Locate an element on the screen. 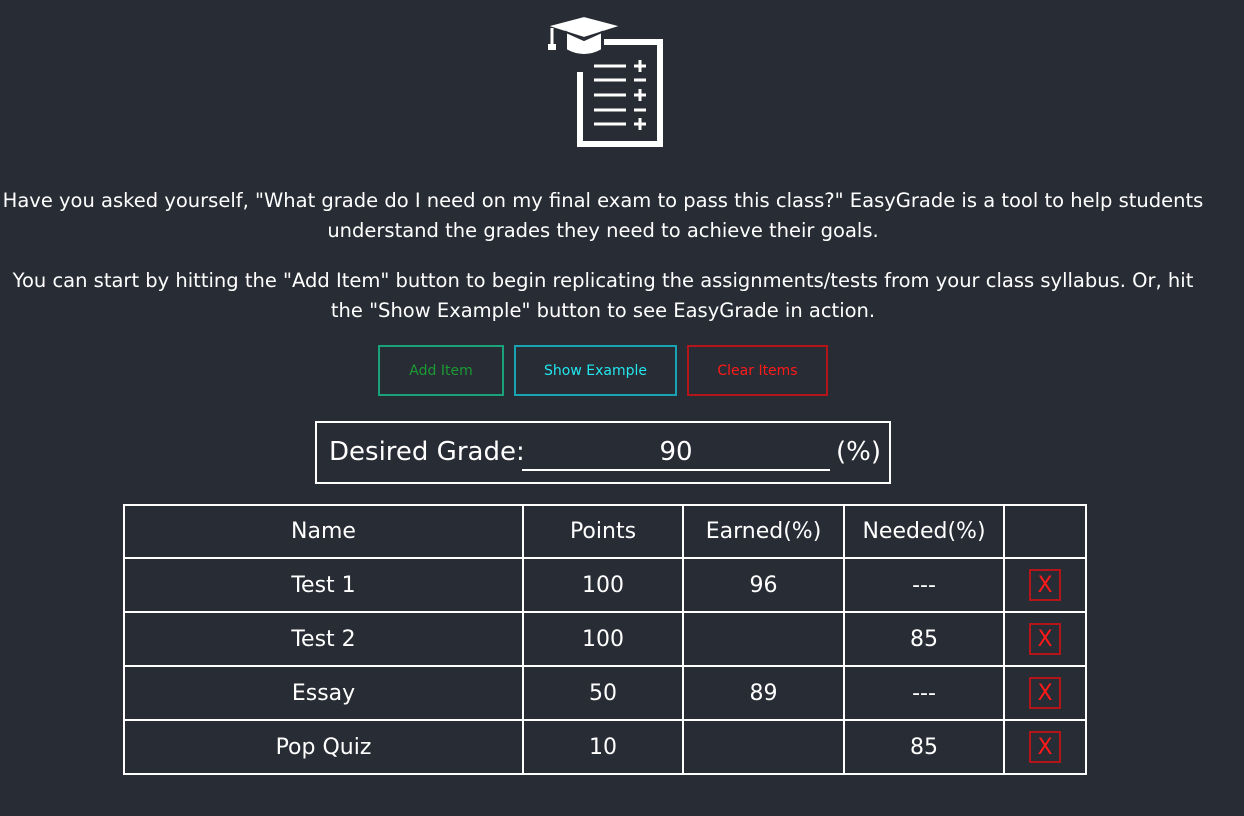  row-points: 50 is located at coordinates (603, 693).